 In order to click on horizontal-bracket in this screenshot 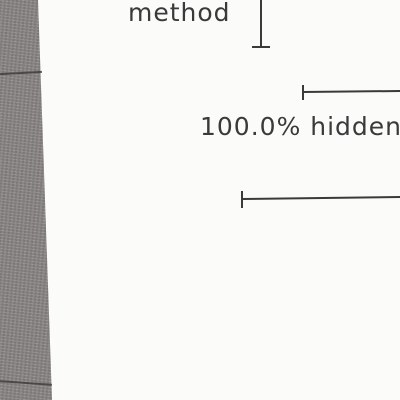, I will do `click(351, 91)`.